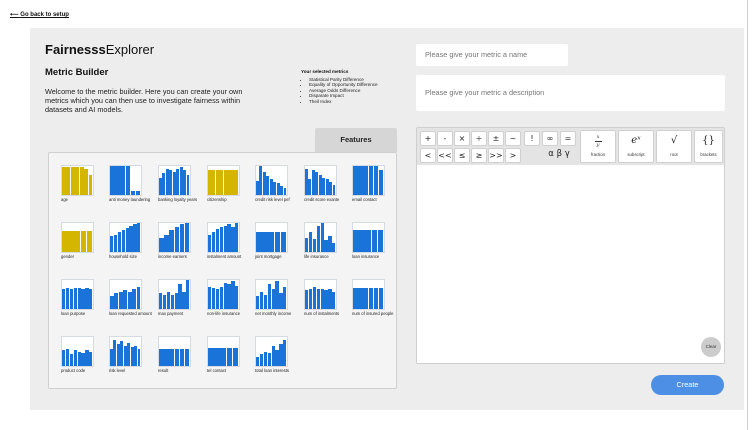  Describe the element at coordinates (496, 155) in the screenshot. I see `much-greater-than-key: >>` at that location.